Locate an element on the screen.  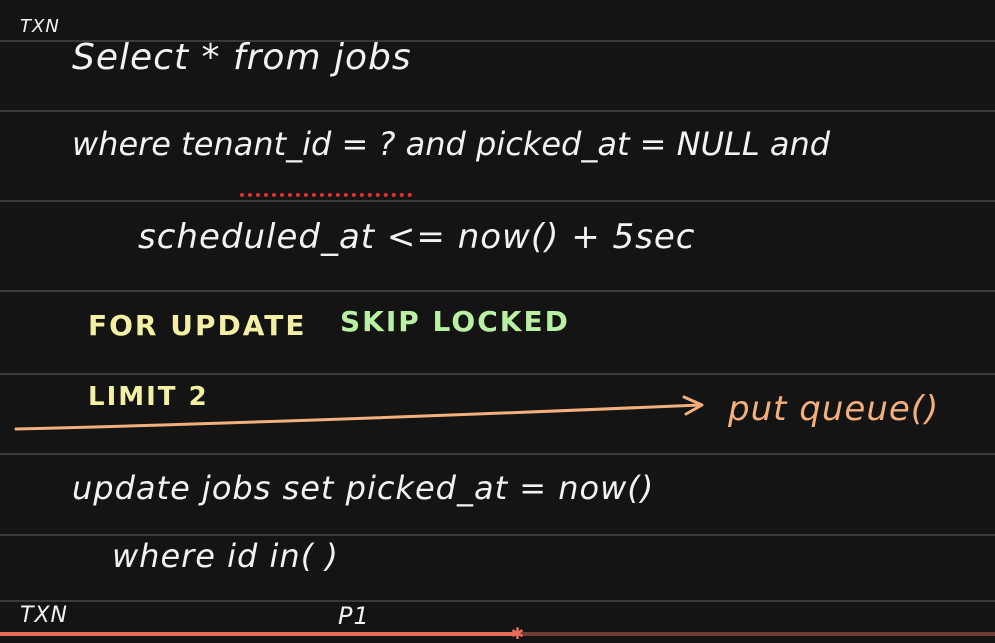
put-queue-label: put queue() is located at coordinates (834, 409).